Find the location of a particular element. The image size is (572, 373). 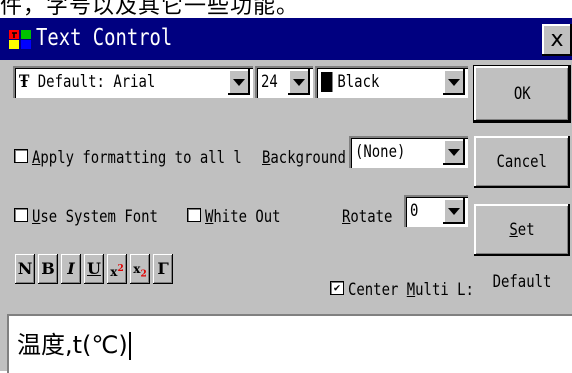

apply-formatting-checkbox: Apply formatting to all l is located at coordinates (151, 158).